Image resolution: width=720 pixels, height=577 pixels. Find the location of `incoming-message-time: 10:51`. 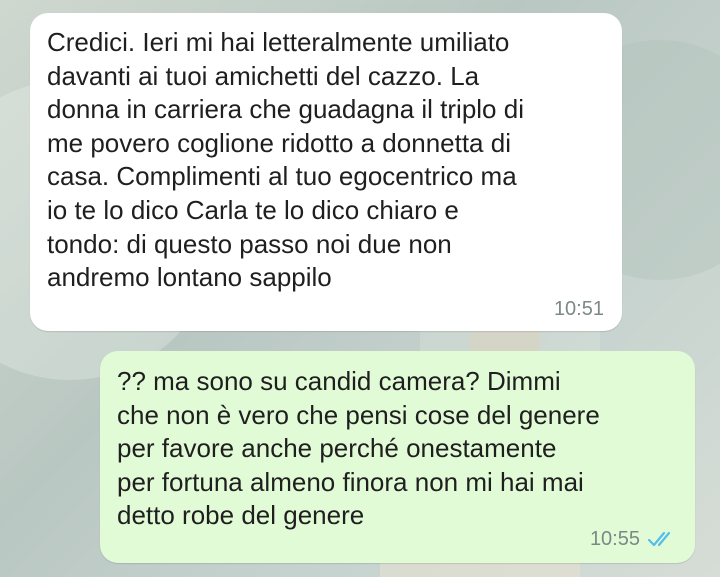

incoming-message-time: 10:51 is located at coordinates (578, 309).